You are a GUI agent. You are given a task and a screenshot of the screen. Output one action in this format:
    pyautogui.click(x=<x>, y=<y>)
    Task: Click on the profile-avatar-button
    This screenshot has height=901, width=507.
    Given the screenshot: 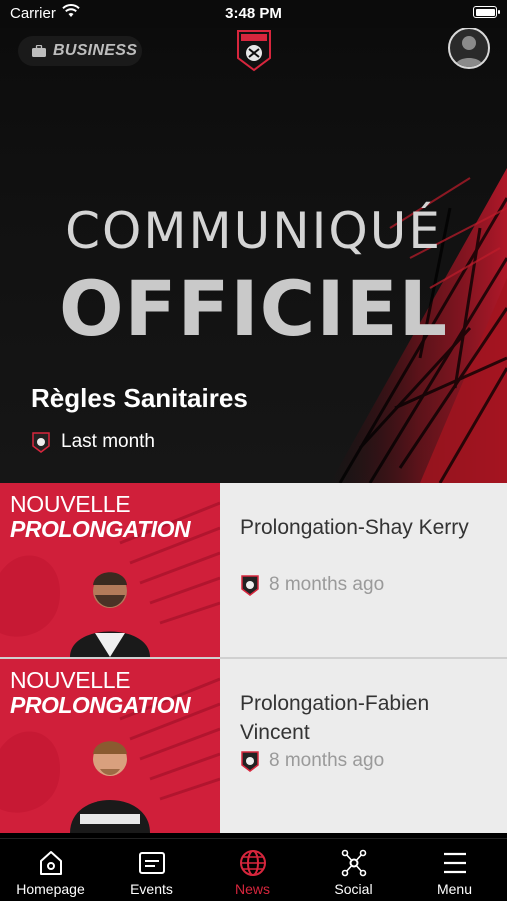 What is the action you would take?
    pyautogui.click(x=469, y=48)
    